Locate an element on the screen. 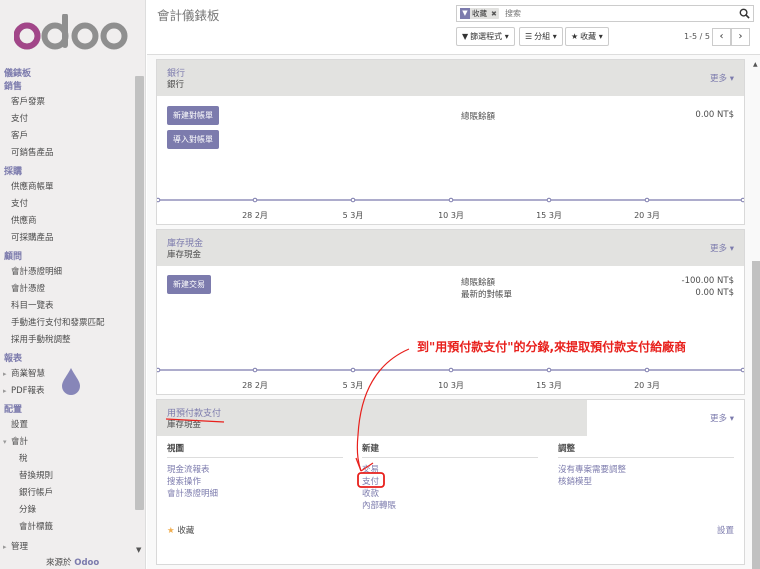 The height and width of the screenshot is (569, 760). powered-by-link: Odoo is located at coordinates (86, 563).